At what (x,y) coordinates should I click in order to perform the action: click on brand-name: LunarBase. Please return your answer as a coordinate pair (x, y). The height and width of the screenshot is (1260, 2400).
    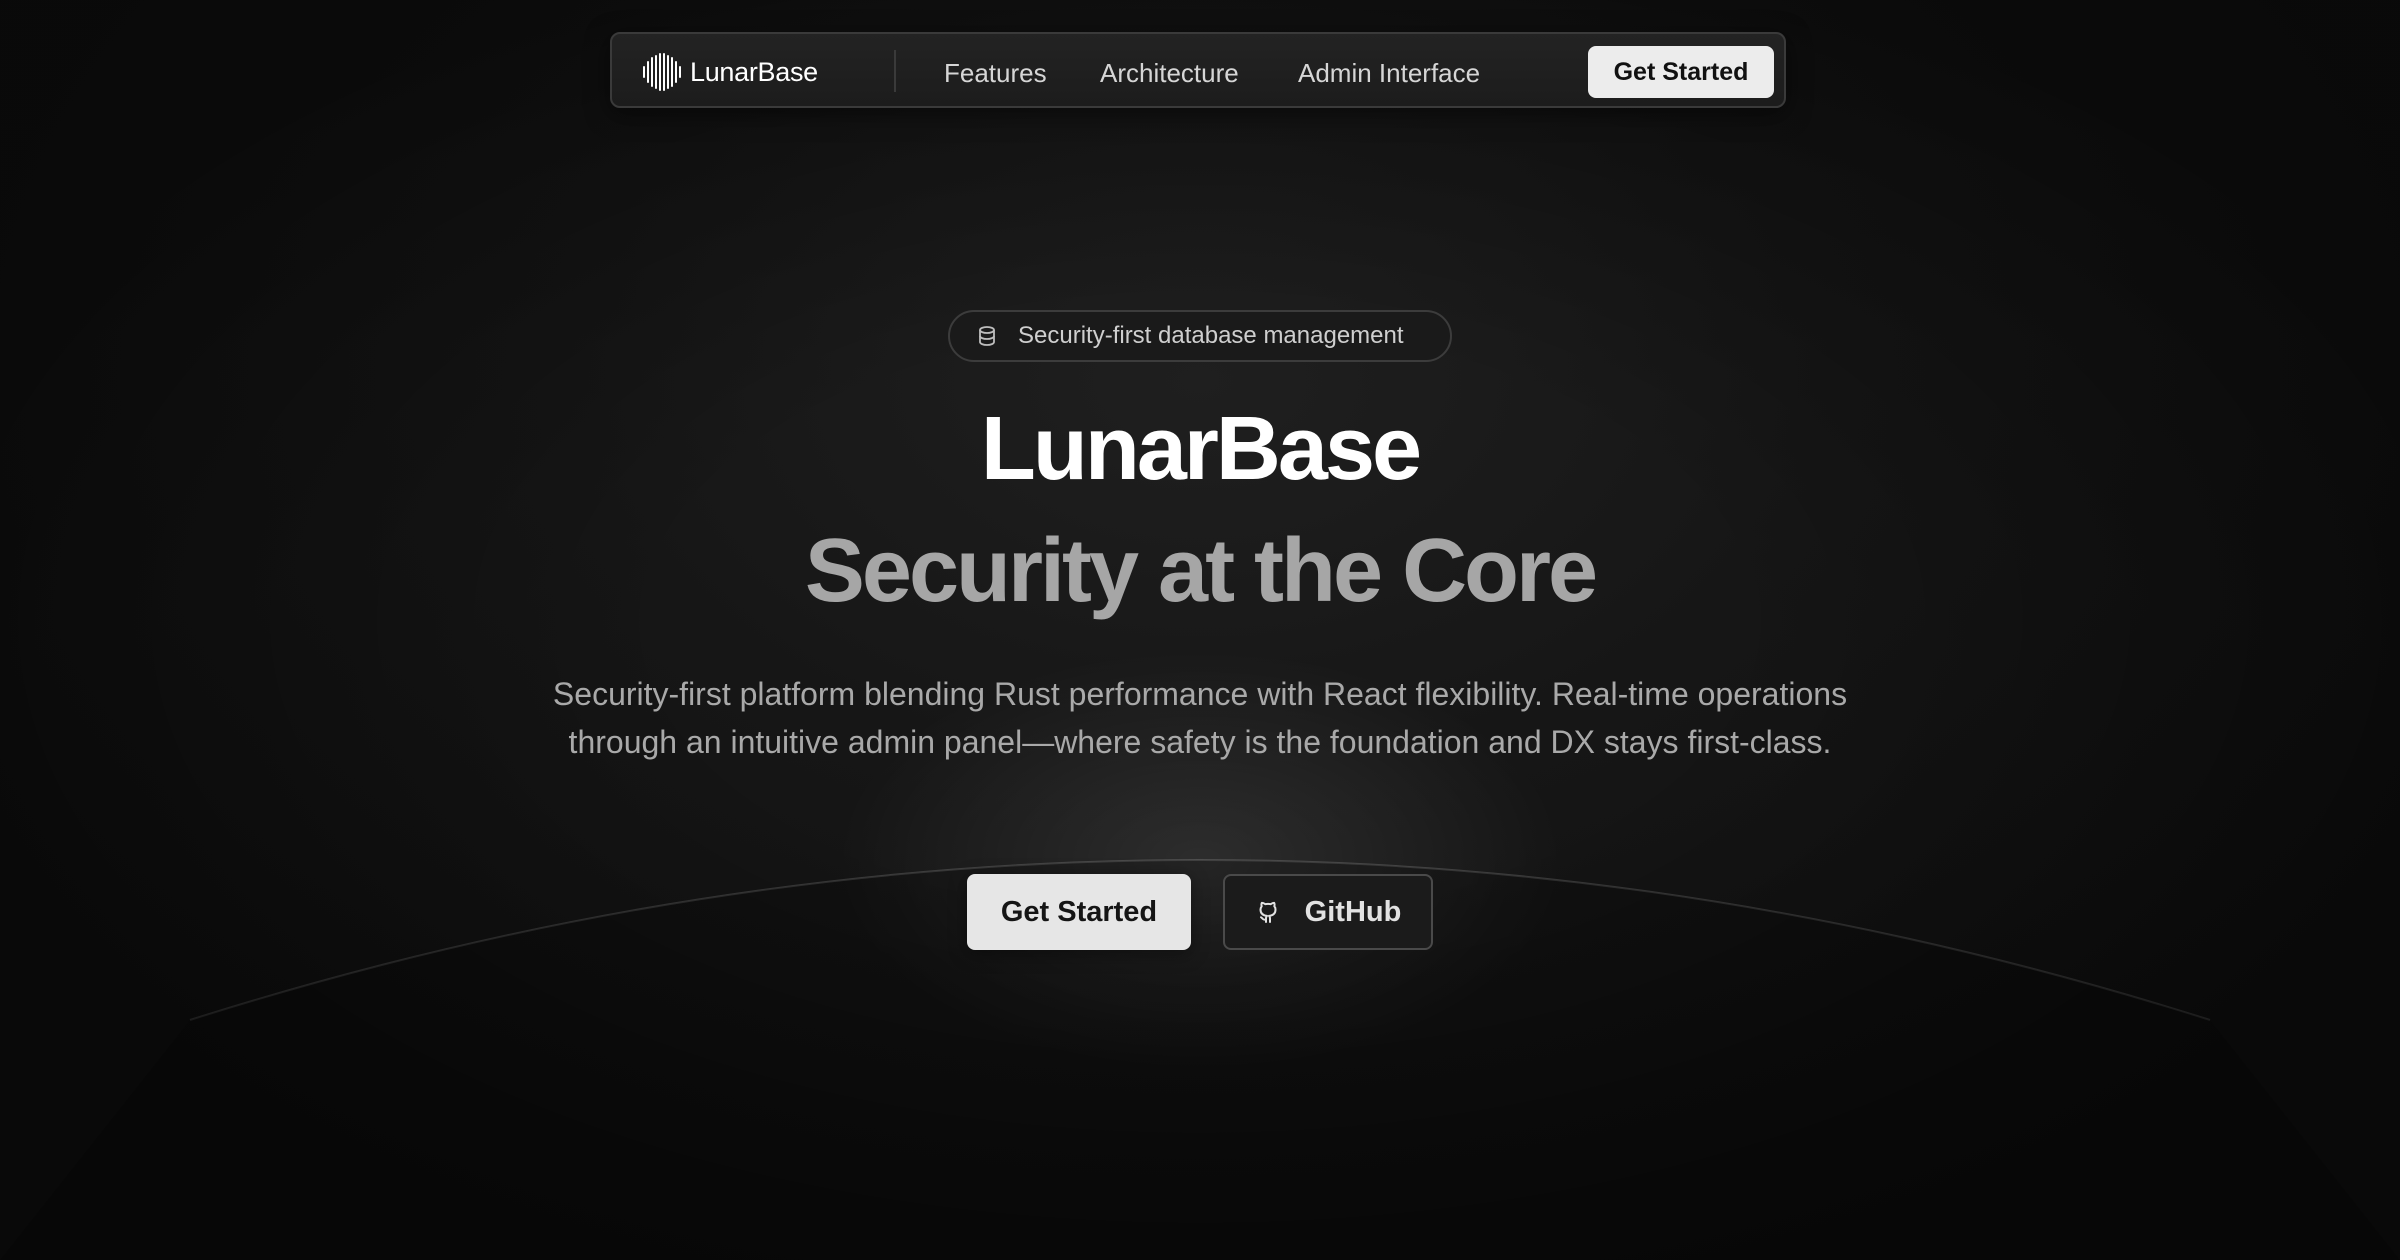
    Looking at the image, I should click on (754, 71).